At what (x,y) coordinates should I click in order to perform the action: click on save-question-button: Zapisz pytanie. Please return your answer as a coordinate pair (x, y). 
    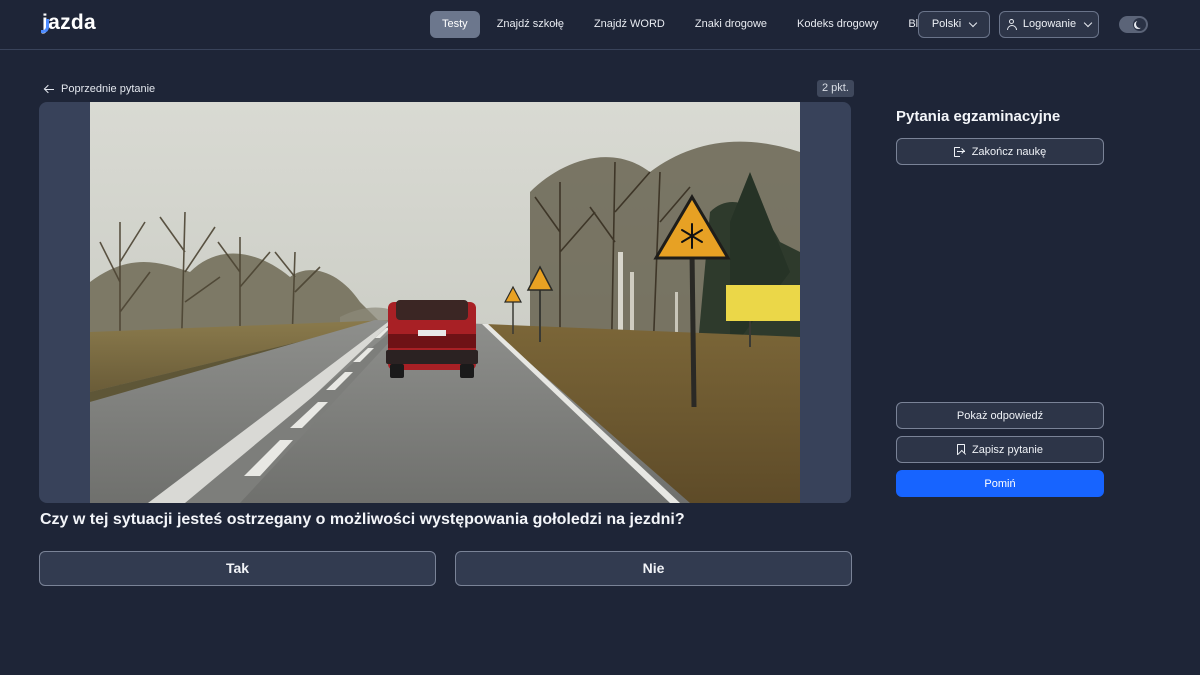
    Looking at the image, I should click on (1000, 449).